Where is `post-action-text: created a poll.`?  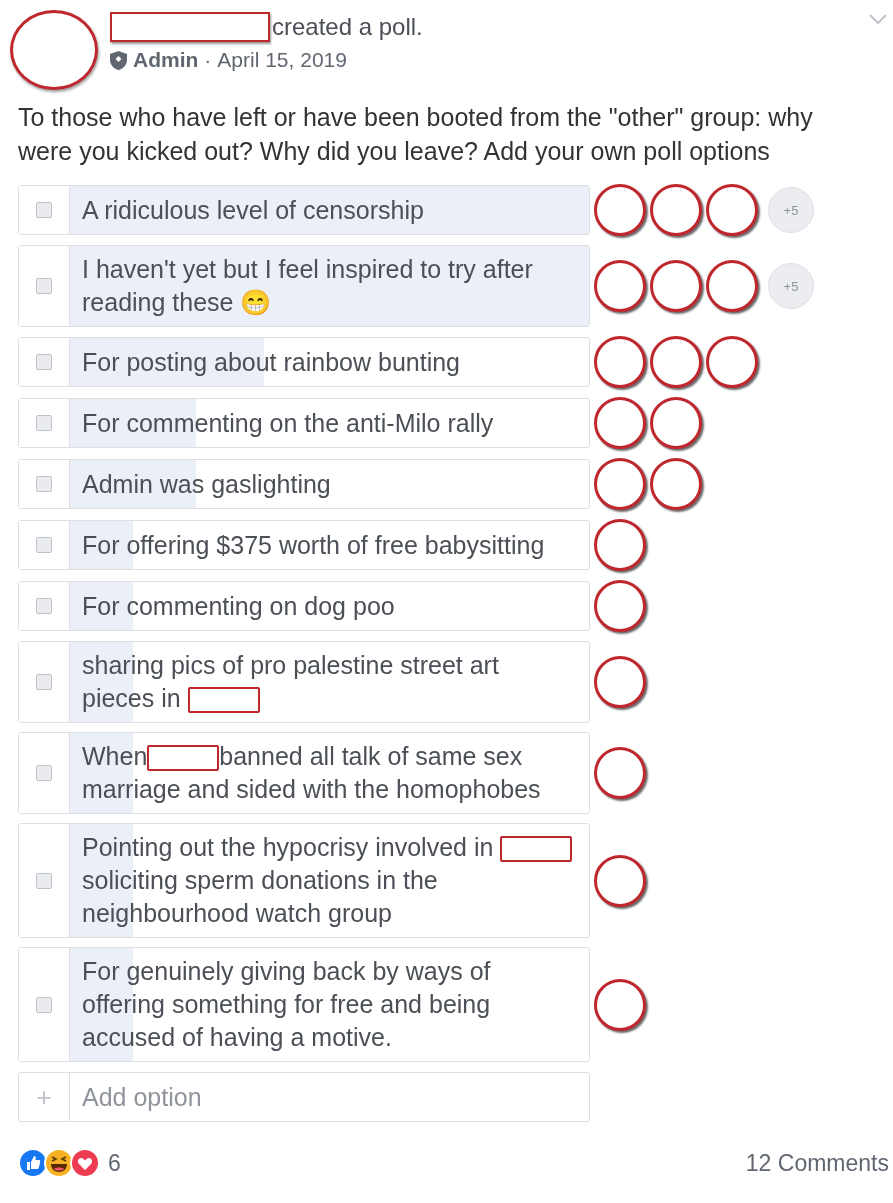 post-action-text: created a poll. is located at coordinates (347, 27).